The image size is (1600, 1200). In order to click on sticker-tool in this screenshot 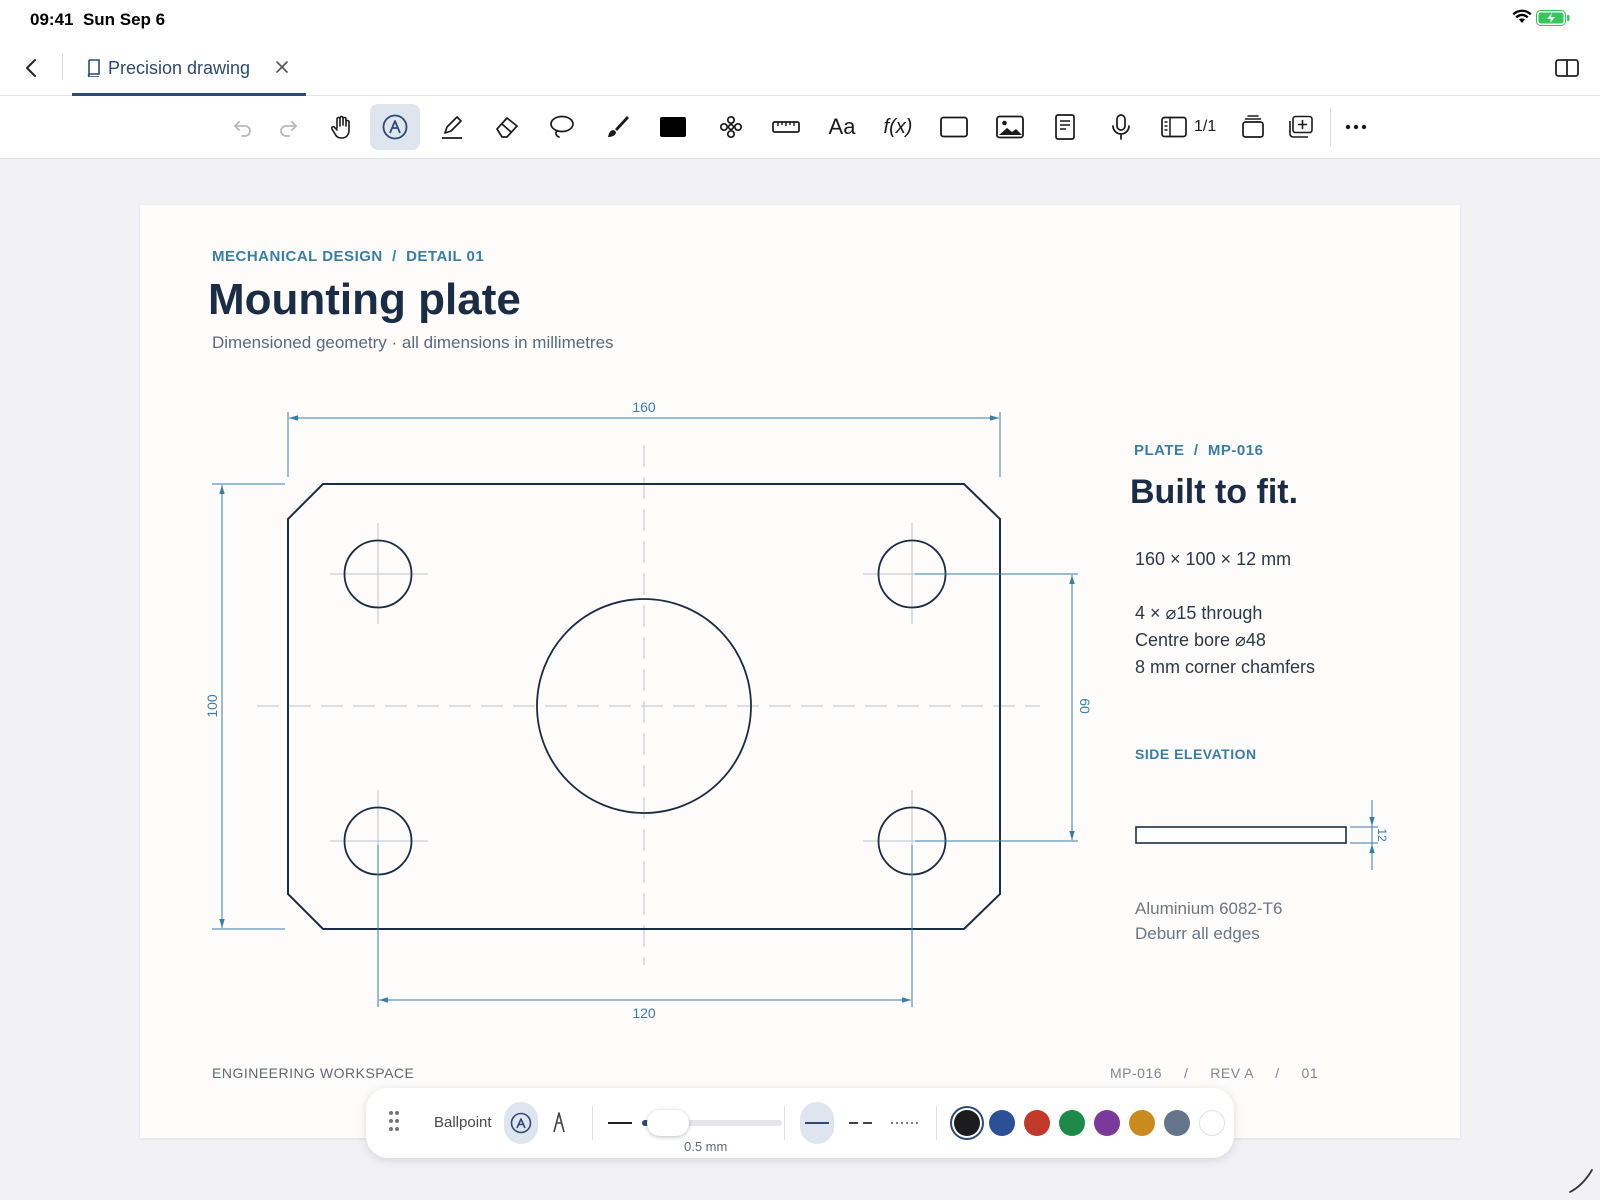, I will do `click(731, 127)`.